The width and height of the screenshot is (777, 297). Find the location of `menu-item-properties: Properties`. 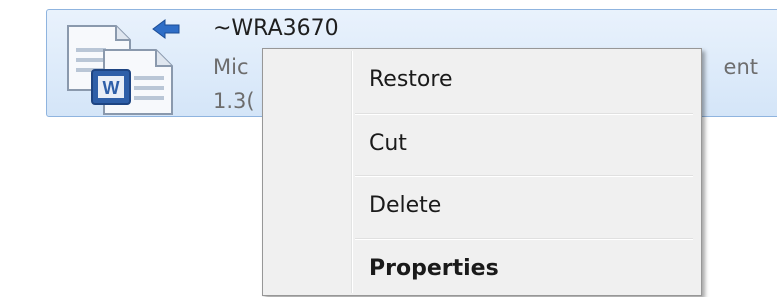

menu-item-properties: Properties is located at coordinates (481, 268).